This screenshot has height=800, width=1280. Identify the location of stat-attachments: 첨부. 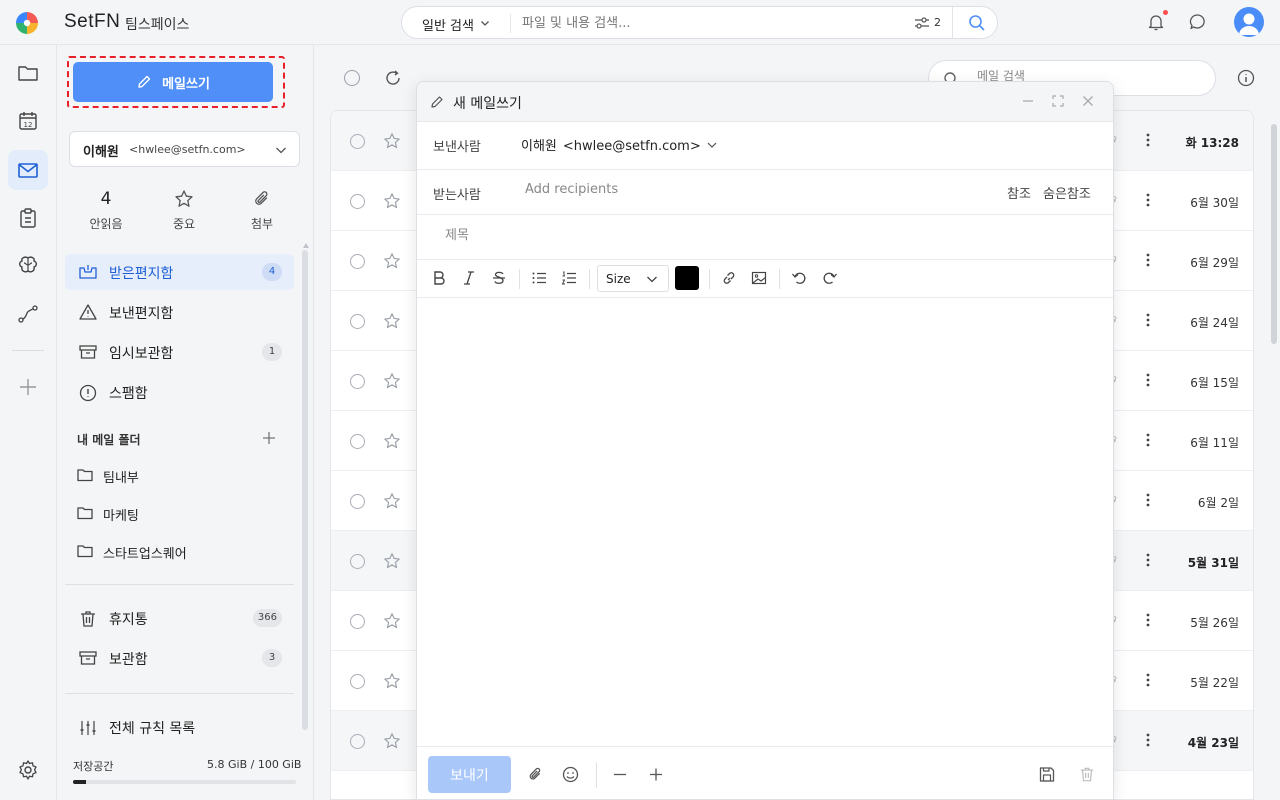
(262, 210).